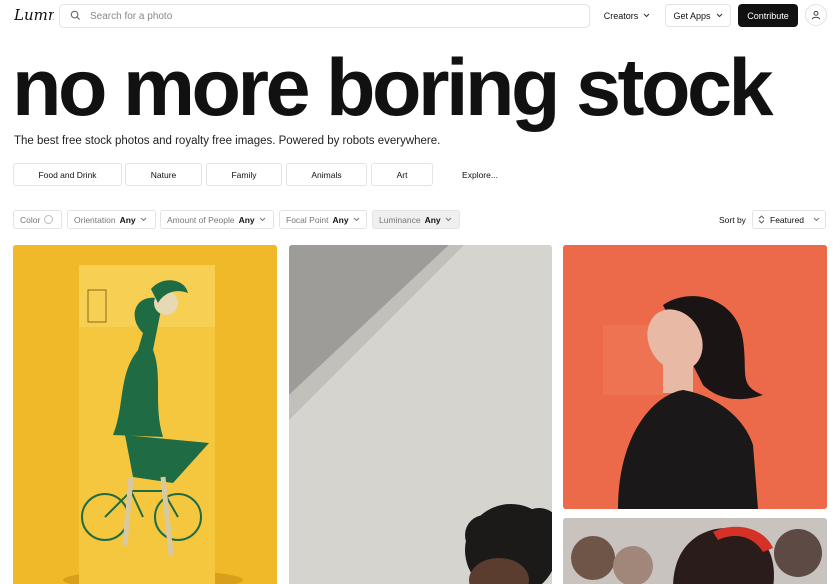 This screenshot has width=840, height=584. I want to click on orientation-filter: Orientation Any, so click(111, 219).